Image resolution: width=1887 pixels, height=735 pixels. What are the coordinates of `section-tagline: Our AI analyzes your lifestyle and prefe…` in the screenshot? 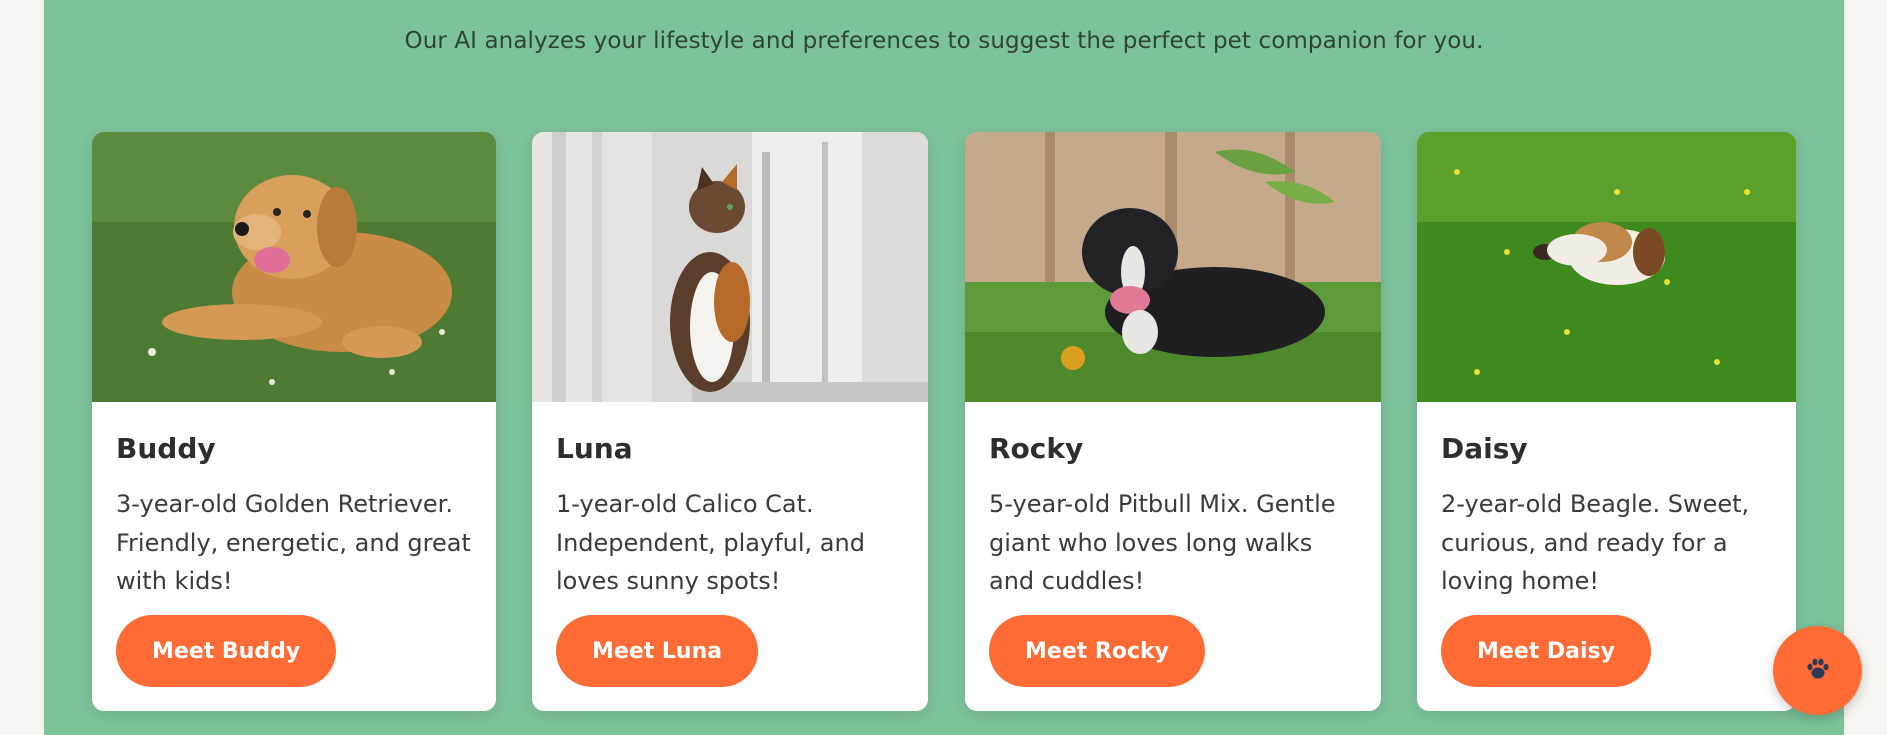 It's located at (944, 41).